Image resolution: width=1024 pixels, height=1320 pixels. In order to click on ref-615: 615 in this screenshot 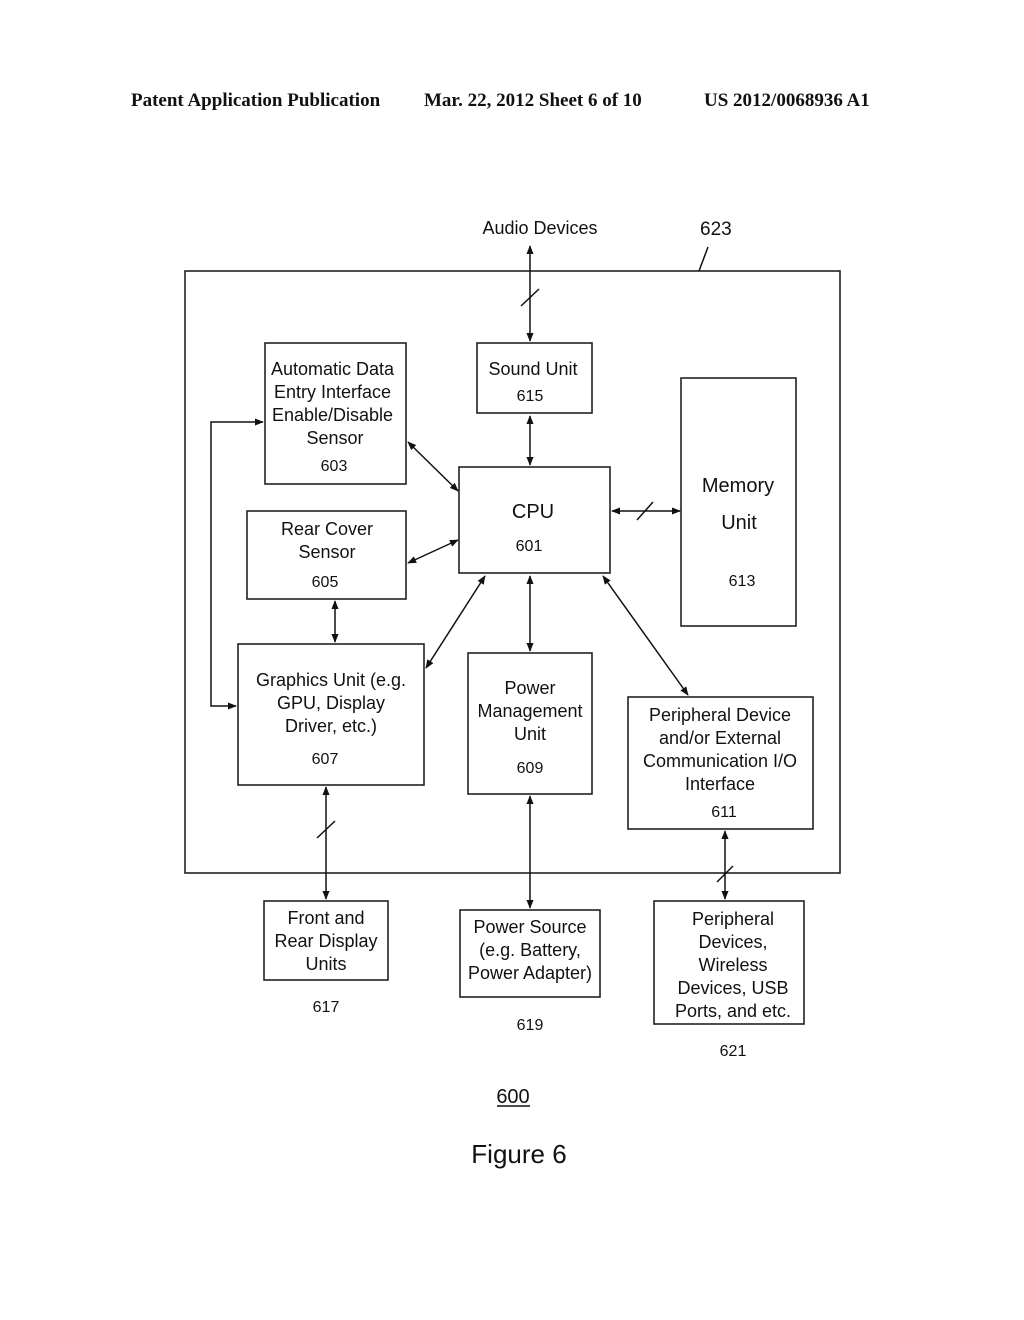, I will do `click(530, 396)`.